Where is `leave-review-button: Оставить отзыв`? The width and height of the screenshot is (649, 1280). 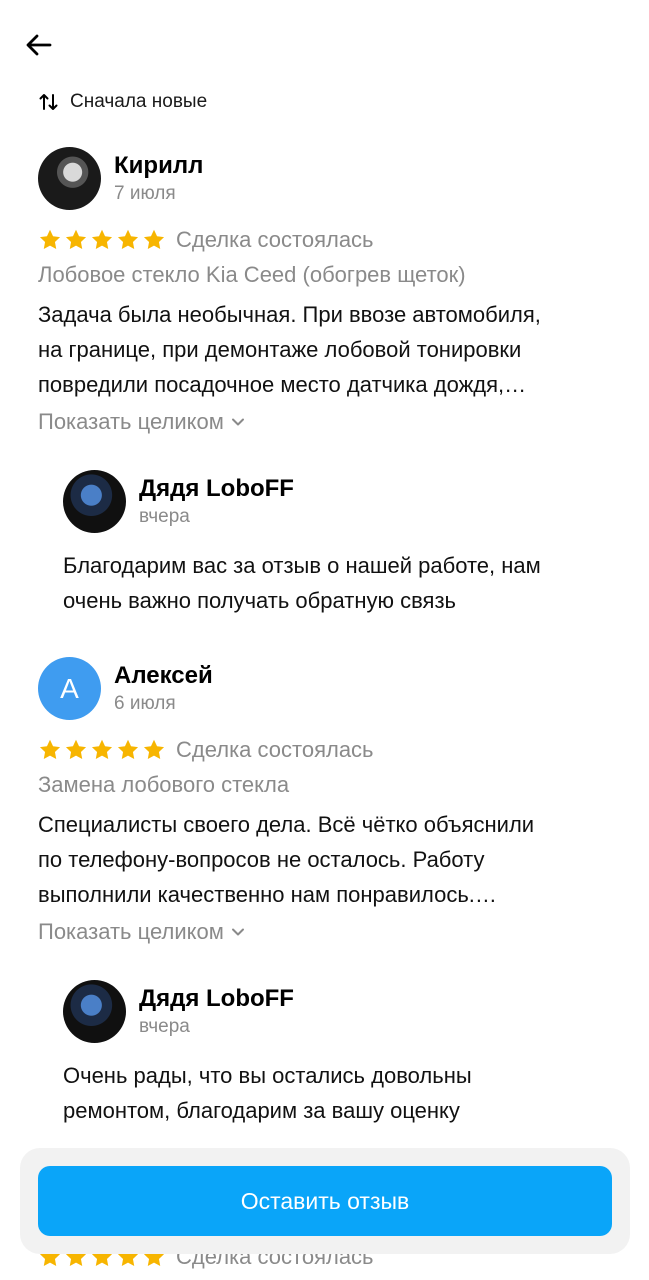 leave-review-button: Оставить отзыв is located at coordinates (325, 1201).